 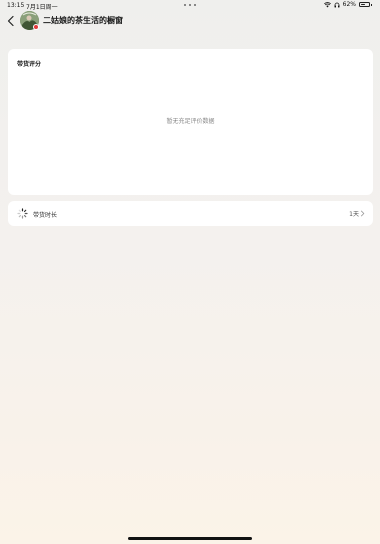 I want to click on multitasking-dots-icon, so click(x=190, y=5).